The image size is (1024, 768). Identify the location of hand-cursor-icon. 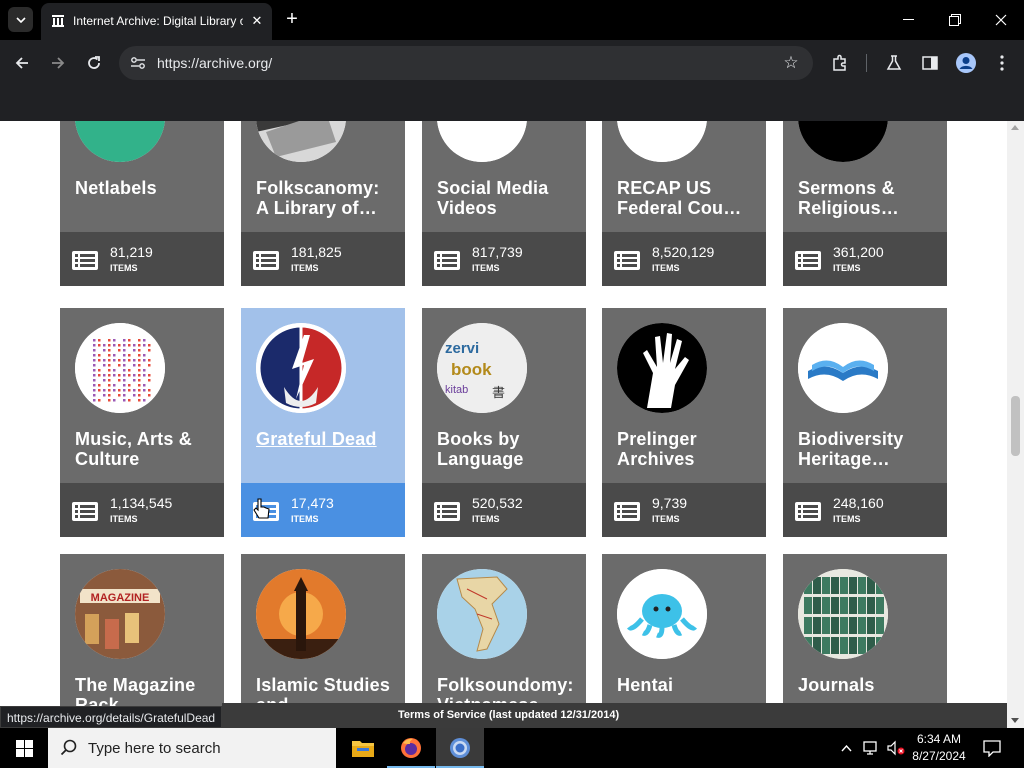
(262, 511).